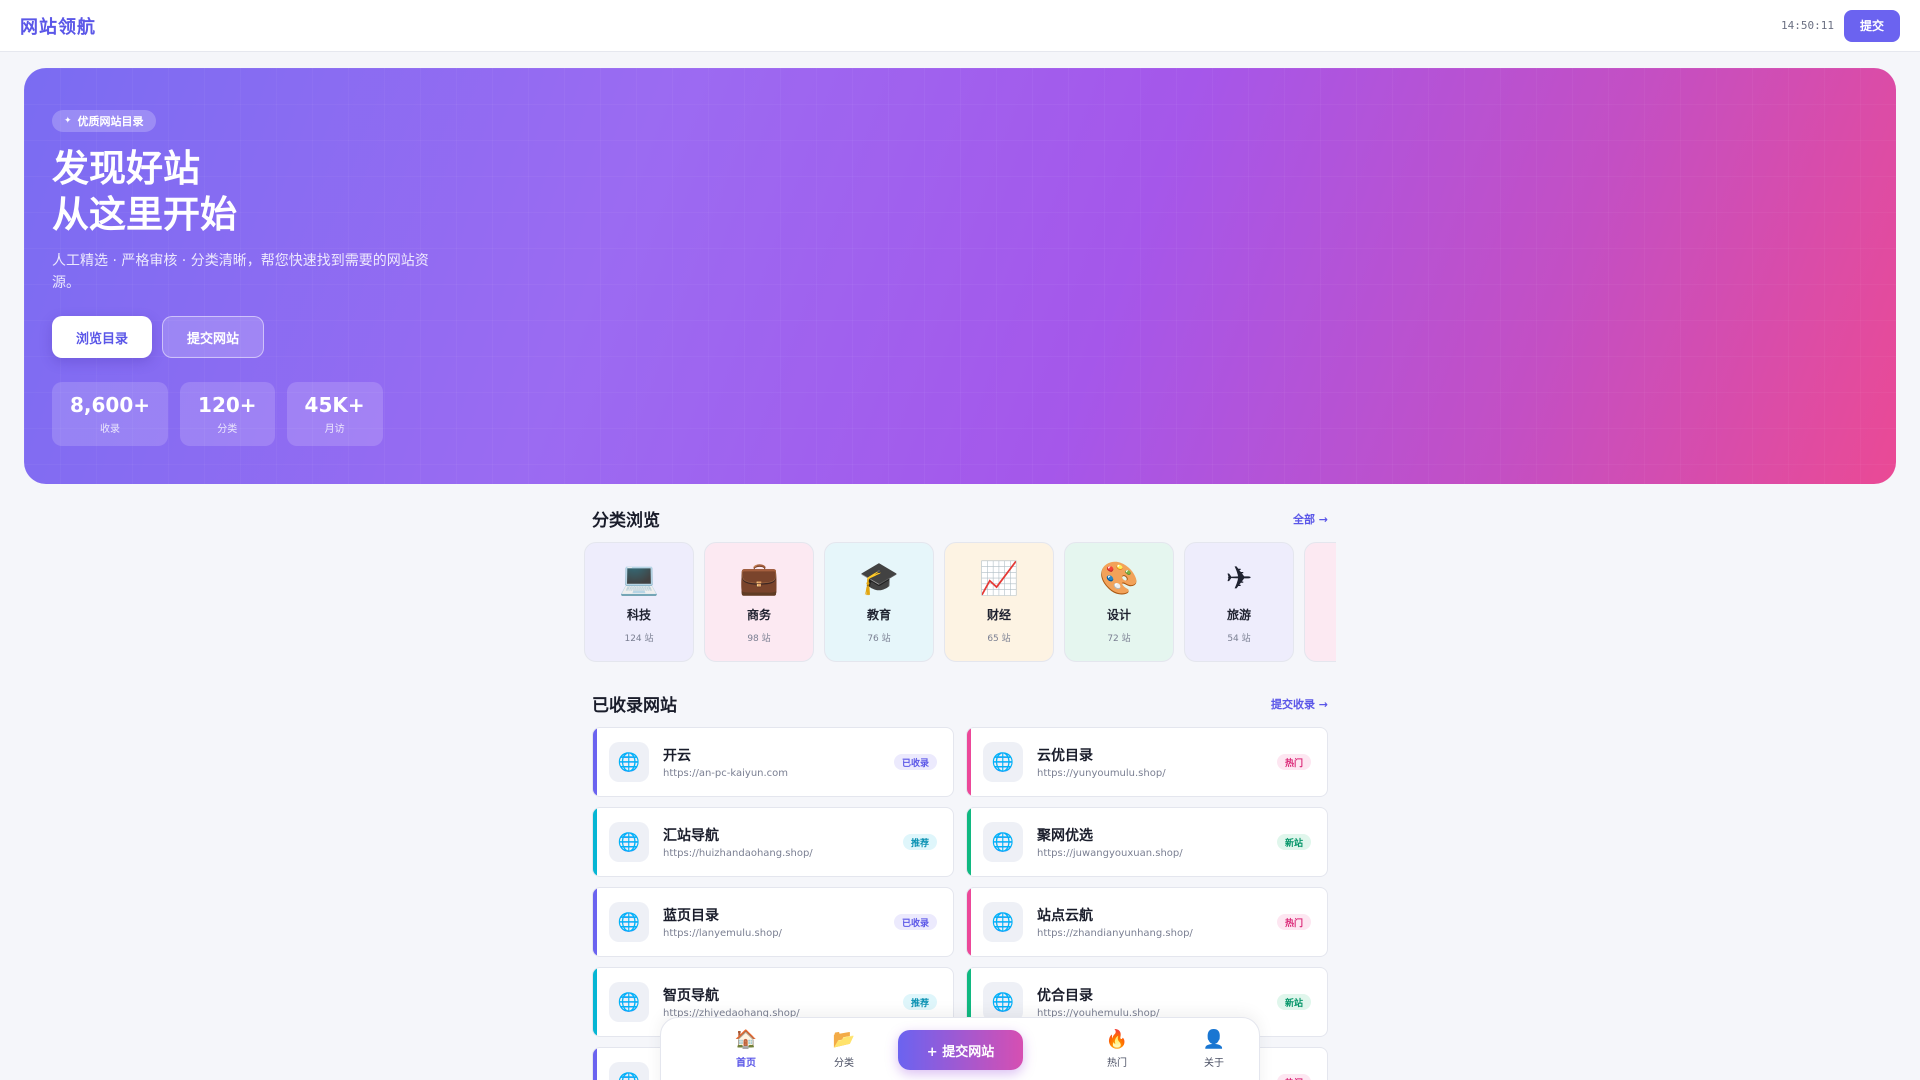 The width and height of the screenshot is (1920, 1080). I want to click on site-card: 🌐 云优目录 https://yunyoumulu.shop/热门, so click(1147, 762).